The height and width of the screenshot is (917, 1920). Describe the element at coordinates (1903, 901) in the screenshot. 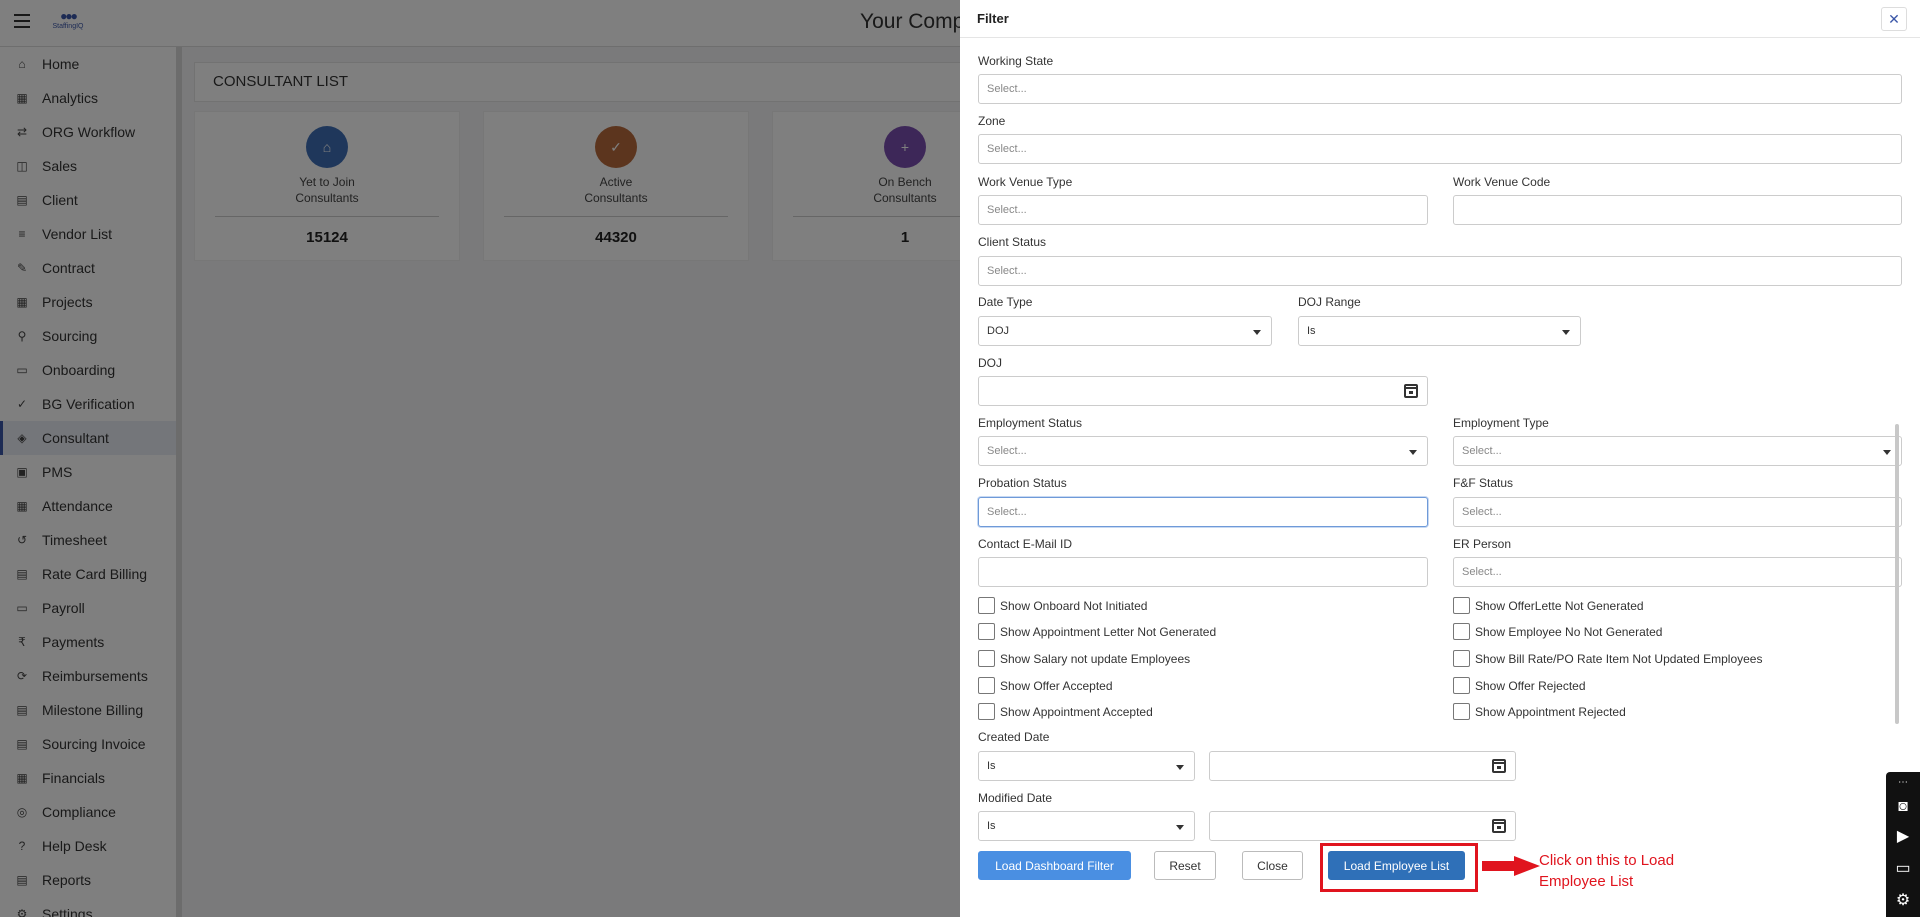

I see `gear-icon: ⚙` at that location.